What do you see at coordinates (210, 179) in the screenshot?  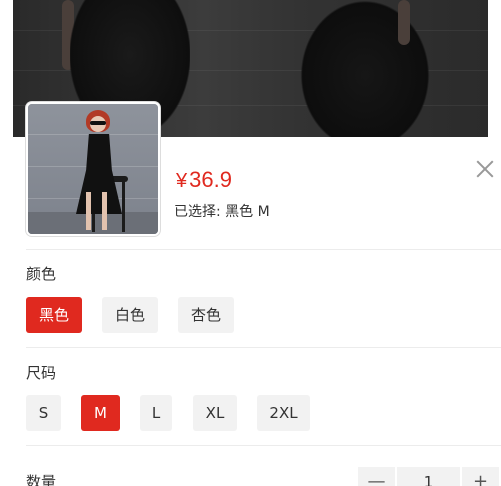 I see `price-value: 36.9` at bounding box center [210, 179].